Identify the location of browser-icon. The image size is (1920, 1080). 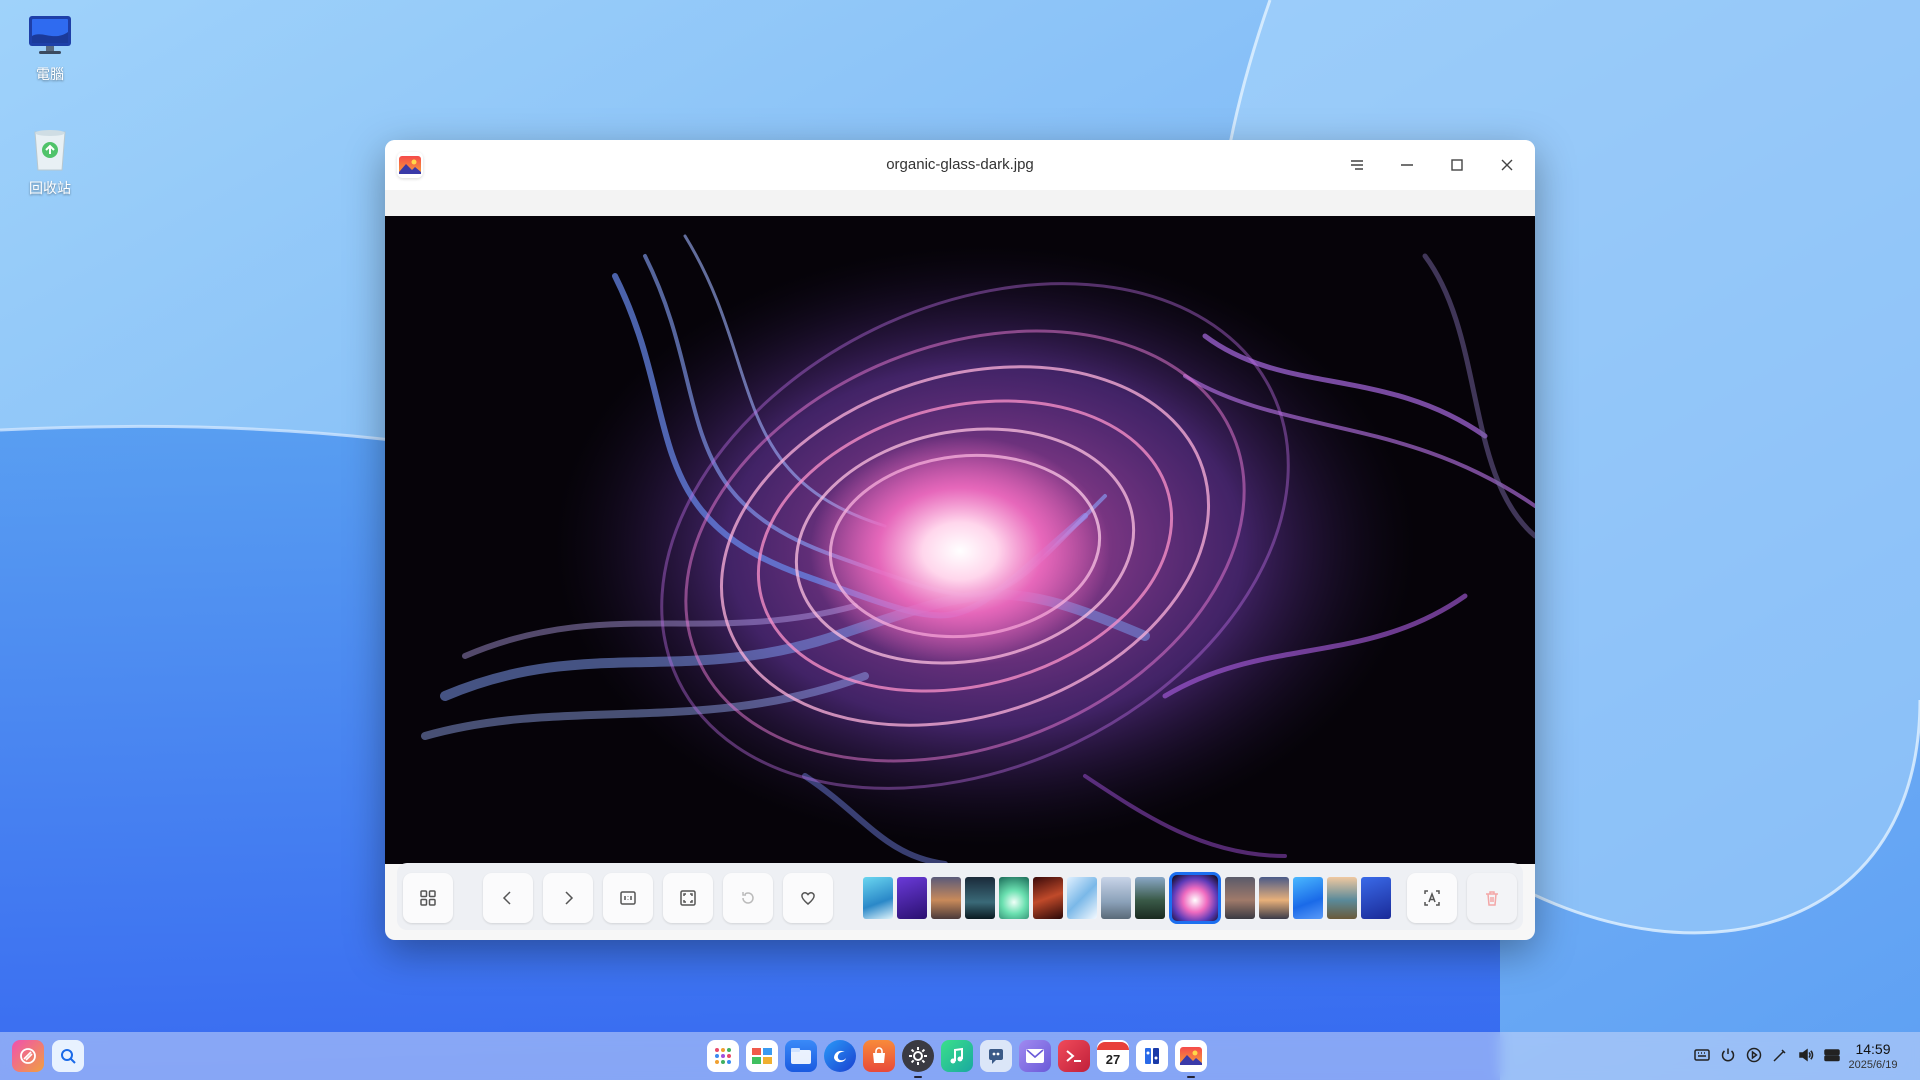
(840, 1056).